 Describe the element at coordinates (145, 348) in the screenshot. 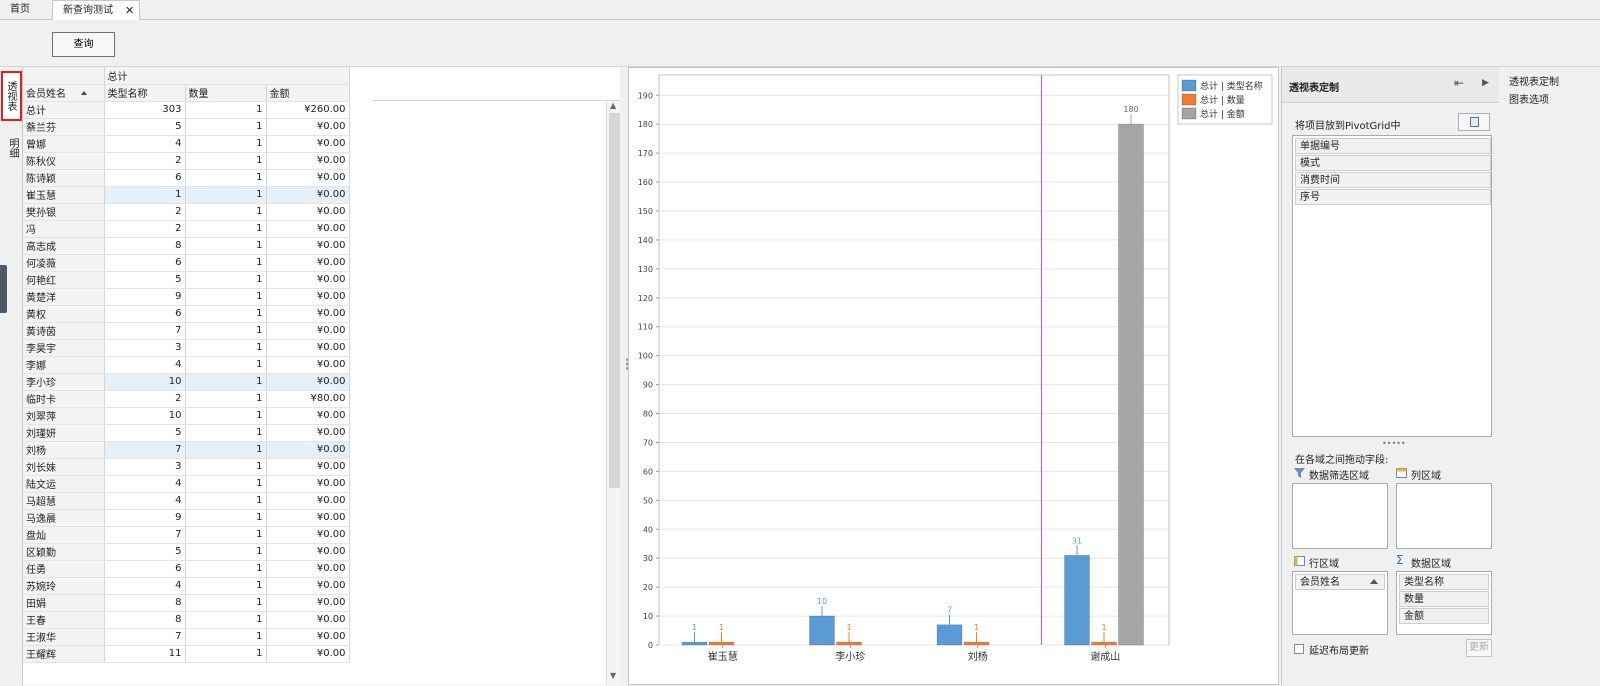

I see `type-name-cell: 3` at that location.